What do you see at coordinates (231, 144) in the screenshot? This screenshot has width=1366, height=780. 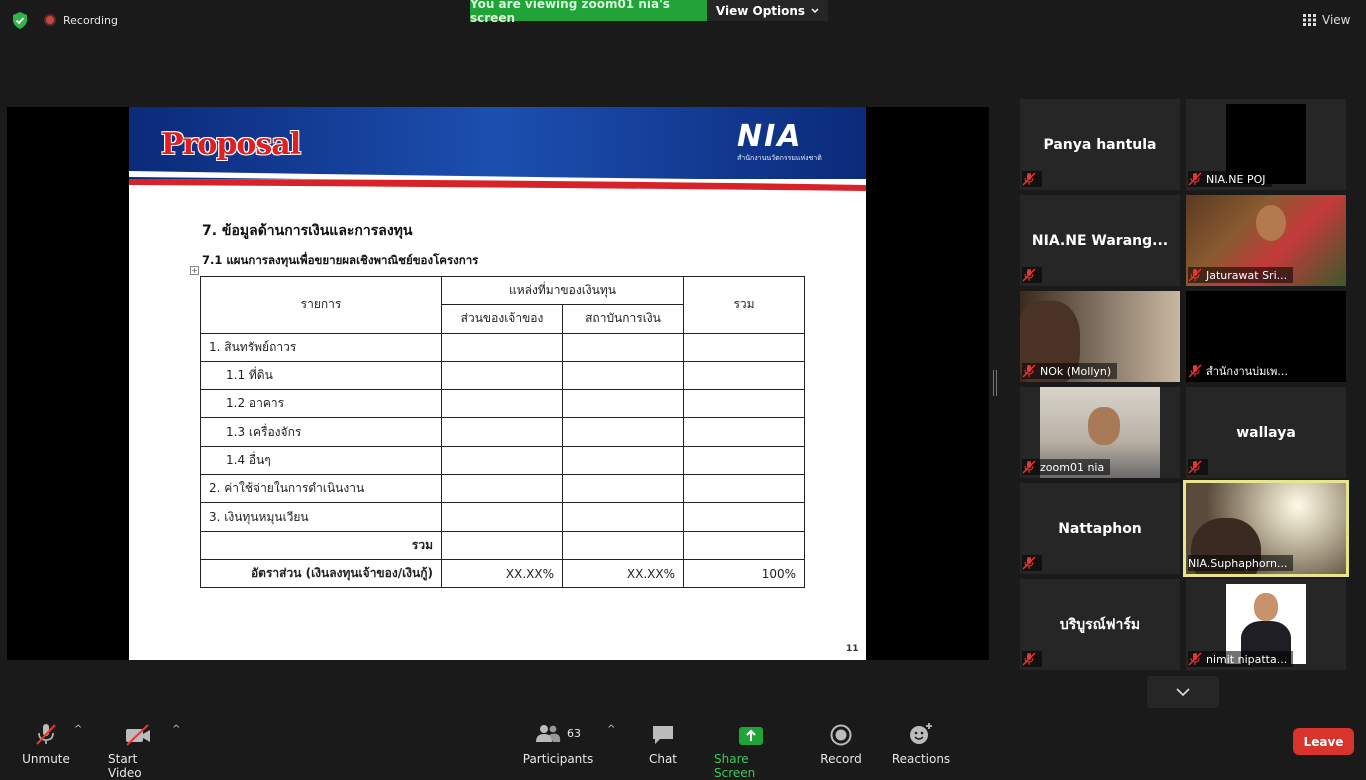 I see `slide-title: Proposal` at bounding box center [231, 144].